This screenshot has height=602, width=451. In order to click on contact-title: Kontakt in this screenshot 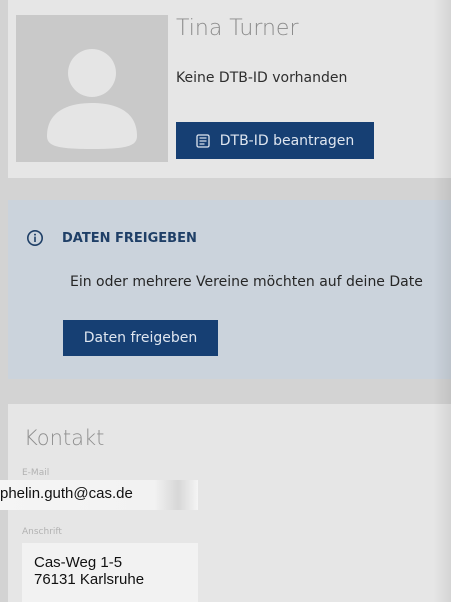, I will do `click(64, 438)`.